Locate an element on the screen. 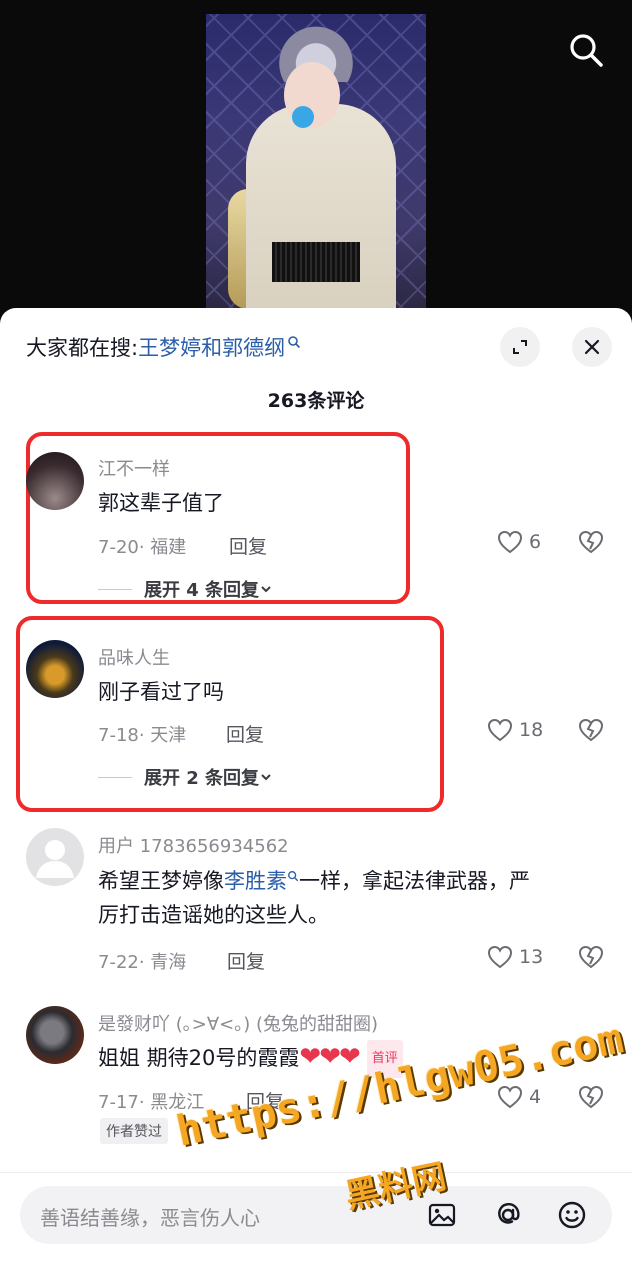  comment-username: 是發财吖 (｡>∀<｡) (兔兔的甜甜圈) is located at coordinates (238, 1023).